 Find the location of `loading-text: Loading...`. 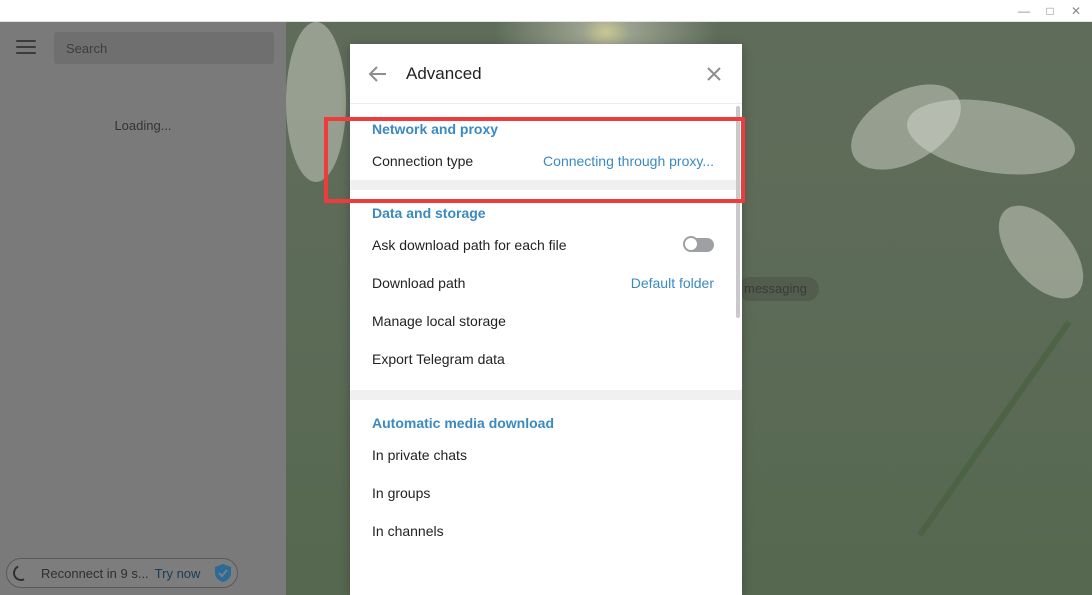

loading-text: Loading... is located at coordinates (143, 125).